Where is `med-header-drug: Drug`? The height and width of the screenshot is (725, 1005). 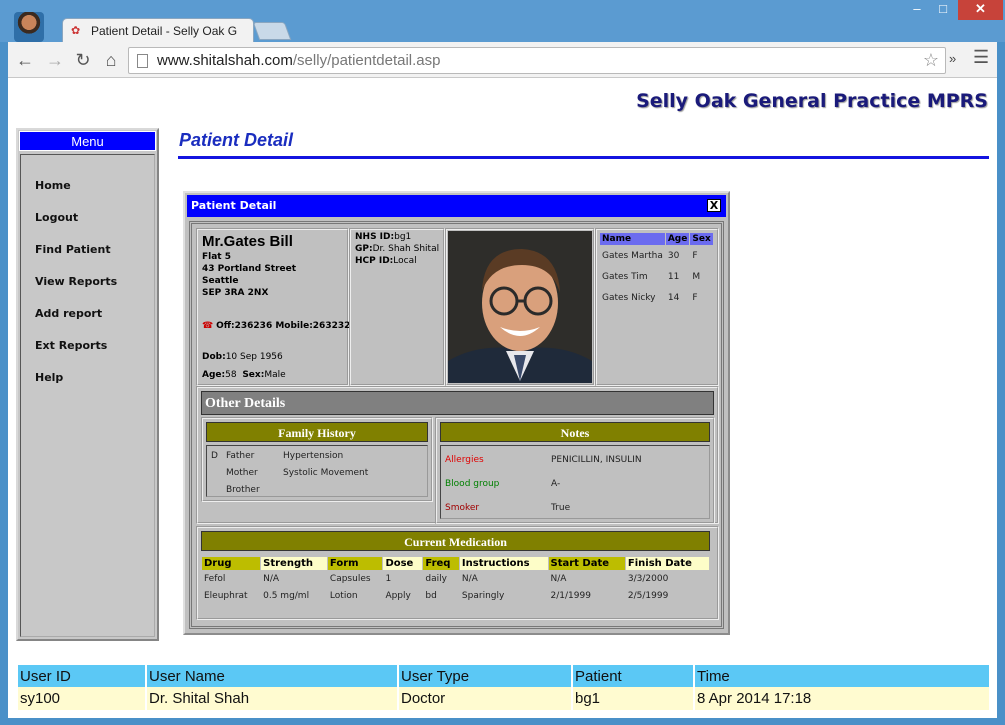
med-header-drug: Drug is located at coordinates (231, 563).